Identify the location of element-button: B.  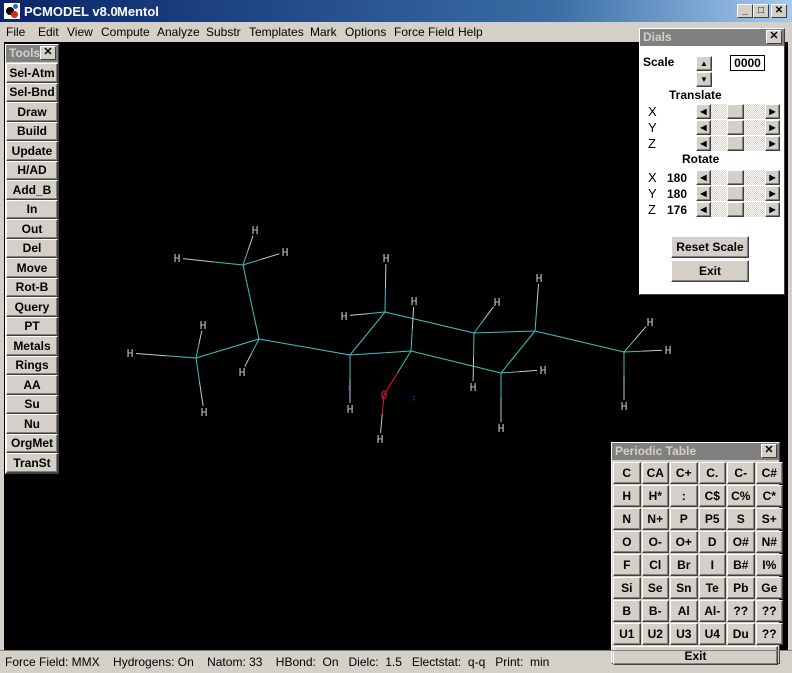
(627, 611).